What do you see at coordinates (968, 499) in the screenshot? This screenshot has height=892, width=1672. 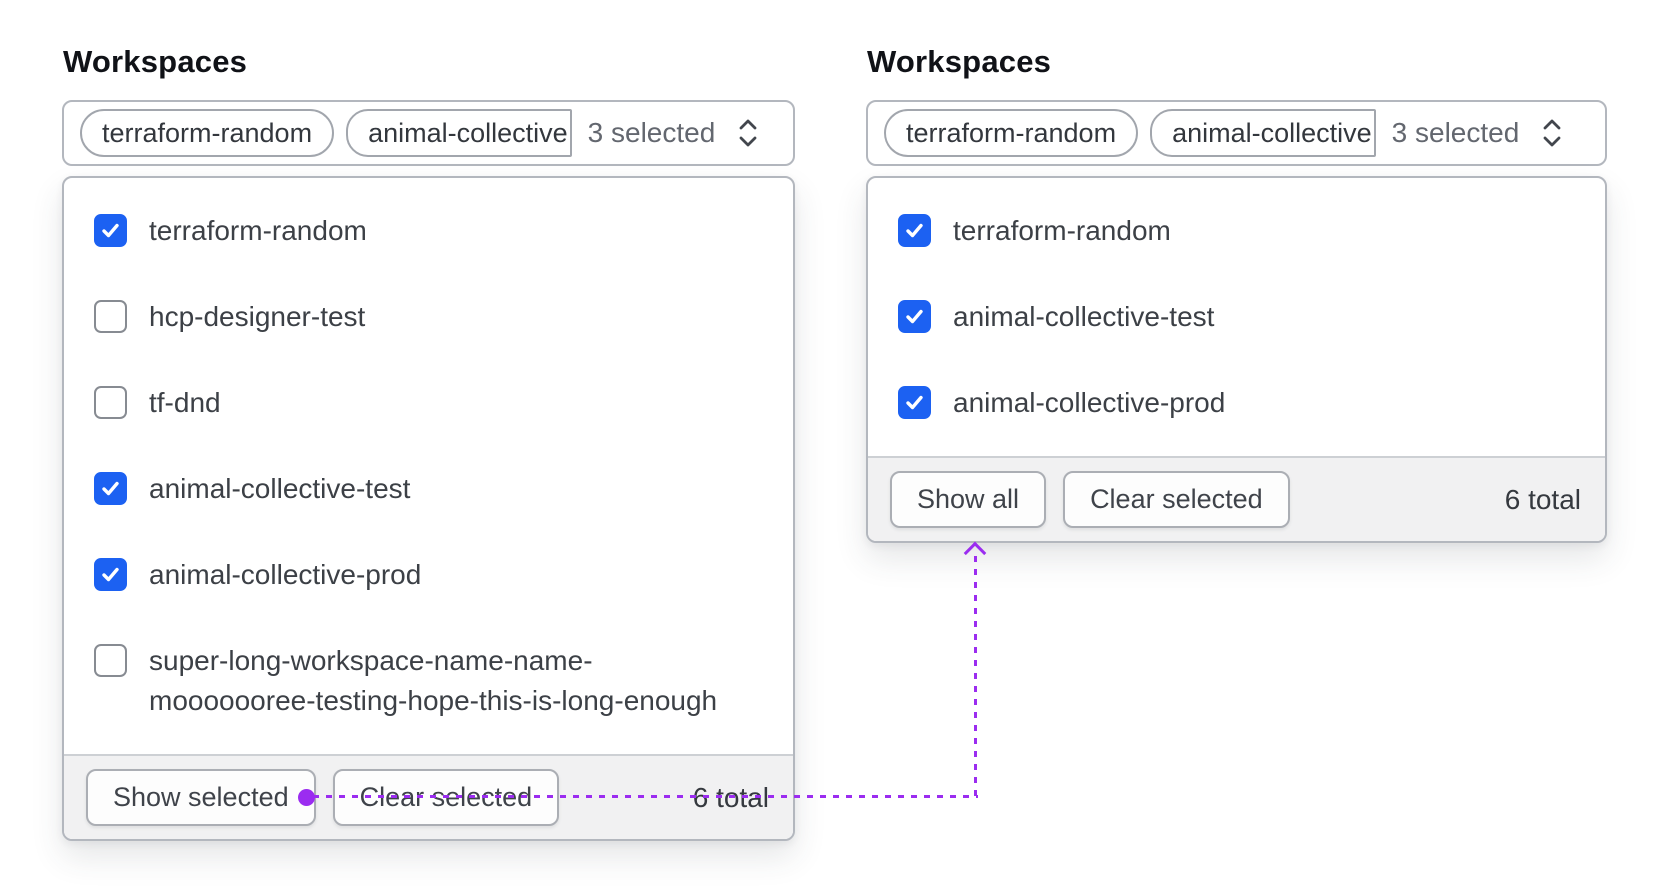 I see `show-all-button: Show all` at bounding box center [968, 499].